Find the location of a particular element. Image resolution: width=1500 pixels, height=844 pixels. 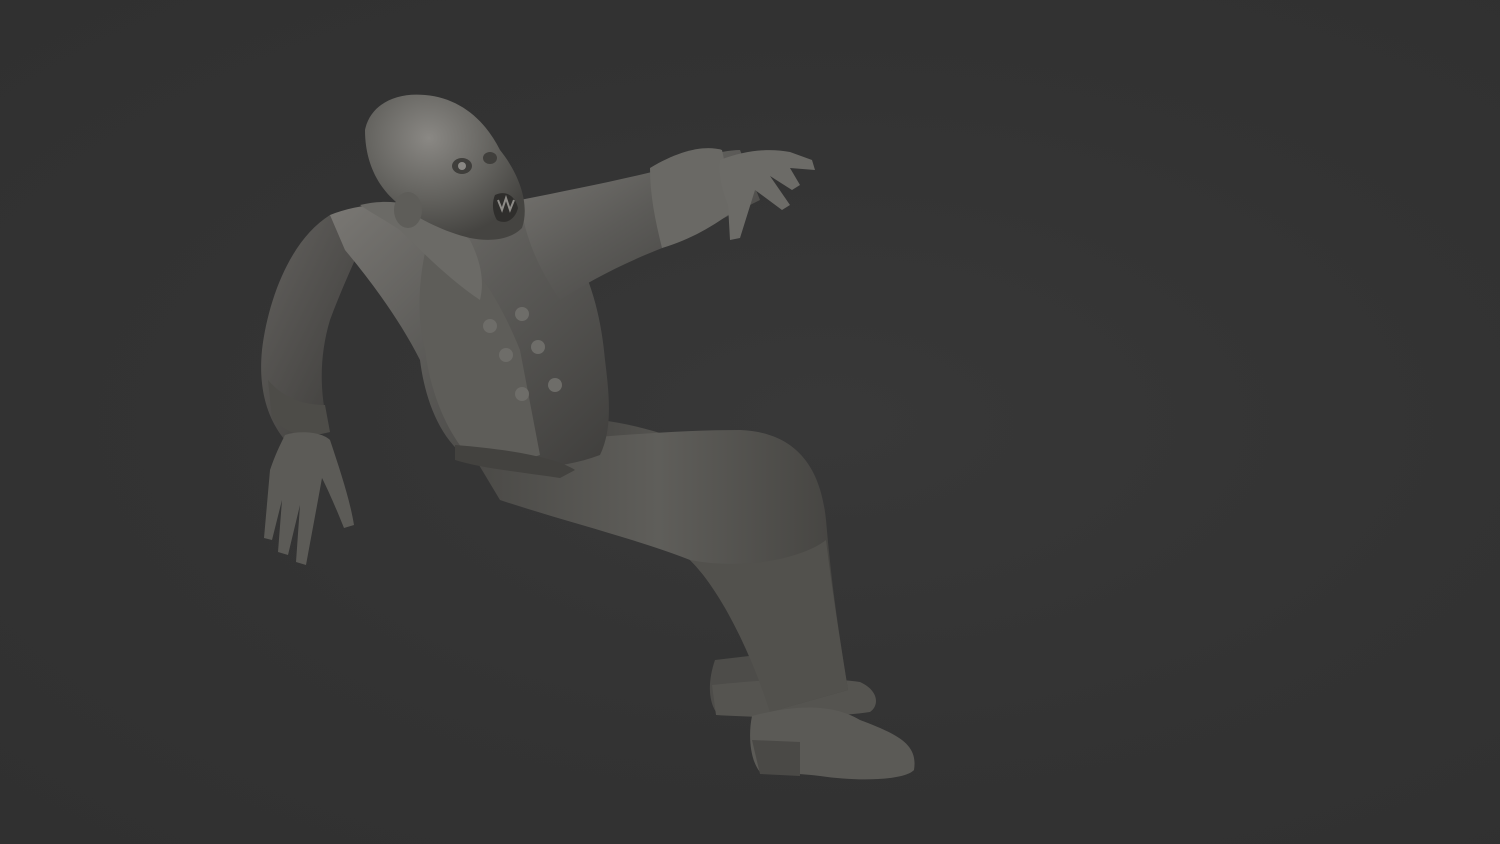

left-hand is located at coordinates (309, 498).